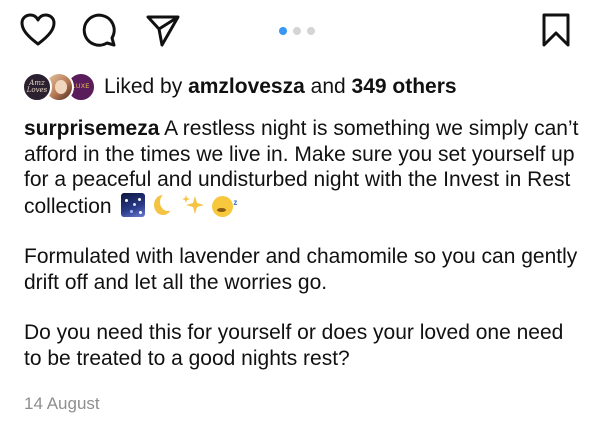 This screenshot has width=600, height=434. I want to click on share-icon, so click(163, 30).